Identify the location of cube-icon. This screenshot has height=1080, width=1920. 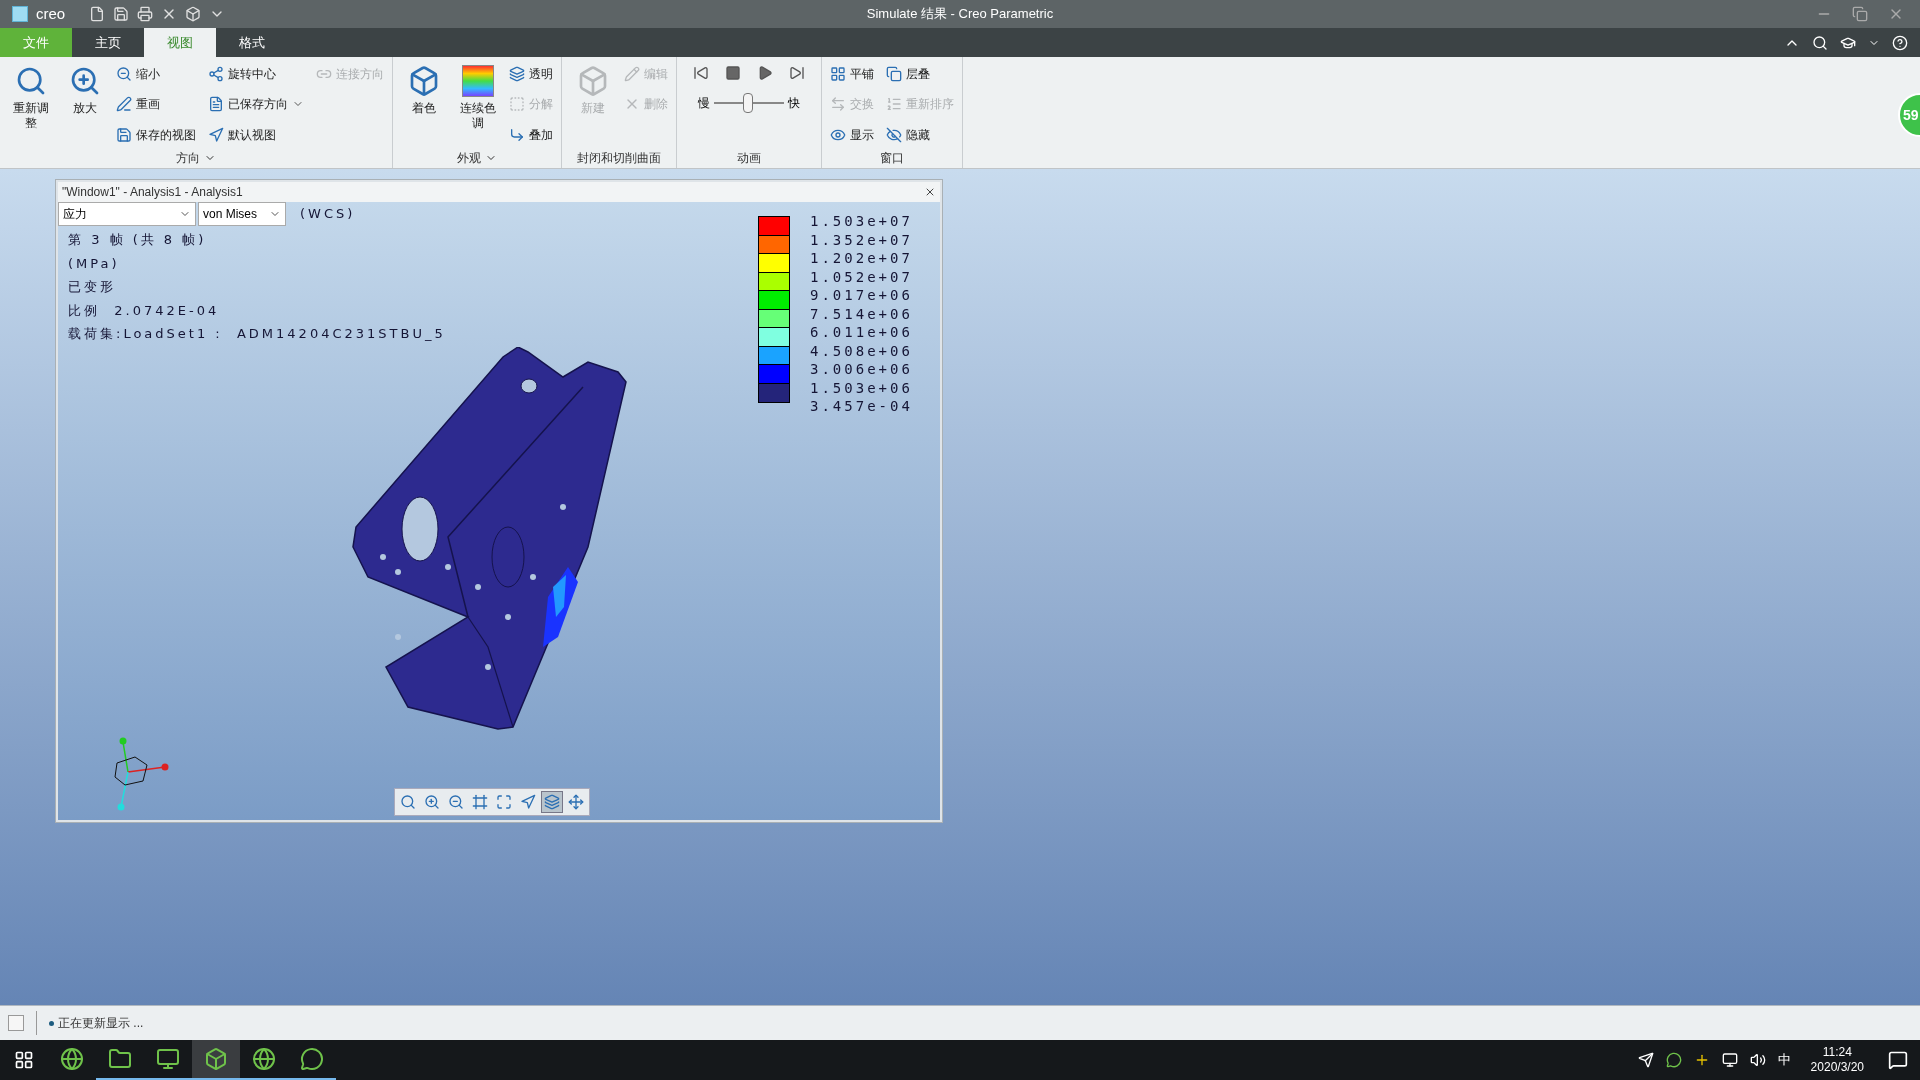
(193, 14).